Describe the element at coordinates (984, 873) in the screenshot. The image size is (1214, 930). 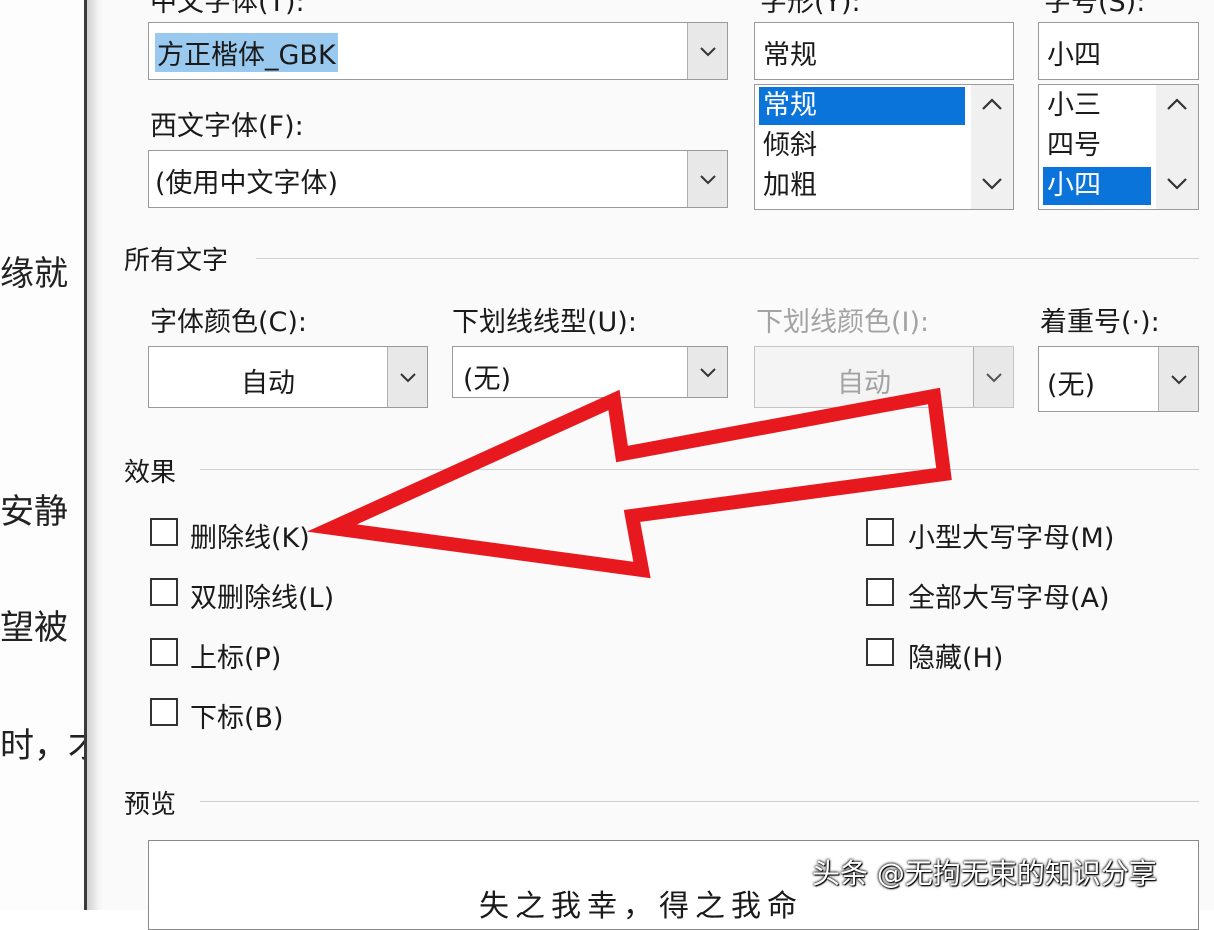
I see `watermark-text: 头条 @无拘无束的知识分享` at that location.